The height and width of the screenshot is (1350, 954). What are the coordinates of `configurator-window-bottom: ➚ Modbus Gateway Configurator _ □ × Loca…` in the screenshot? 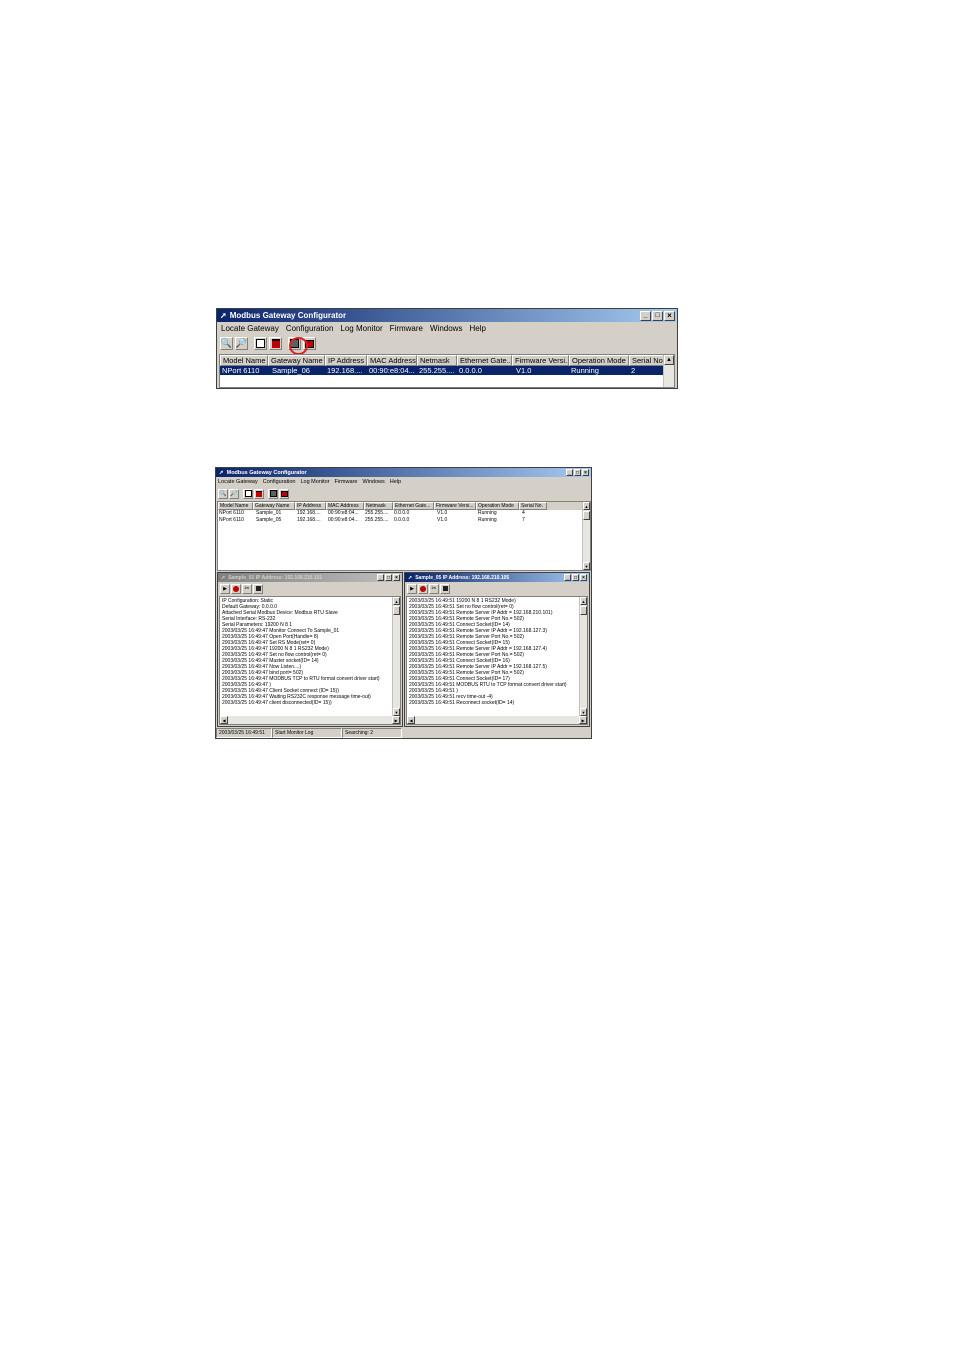 It's located at (403, 603).